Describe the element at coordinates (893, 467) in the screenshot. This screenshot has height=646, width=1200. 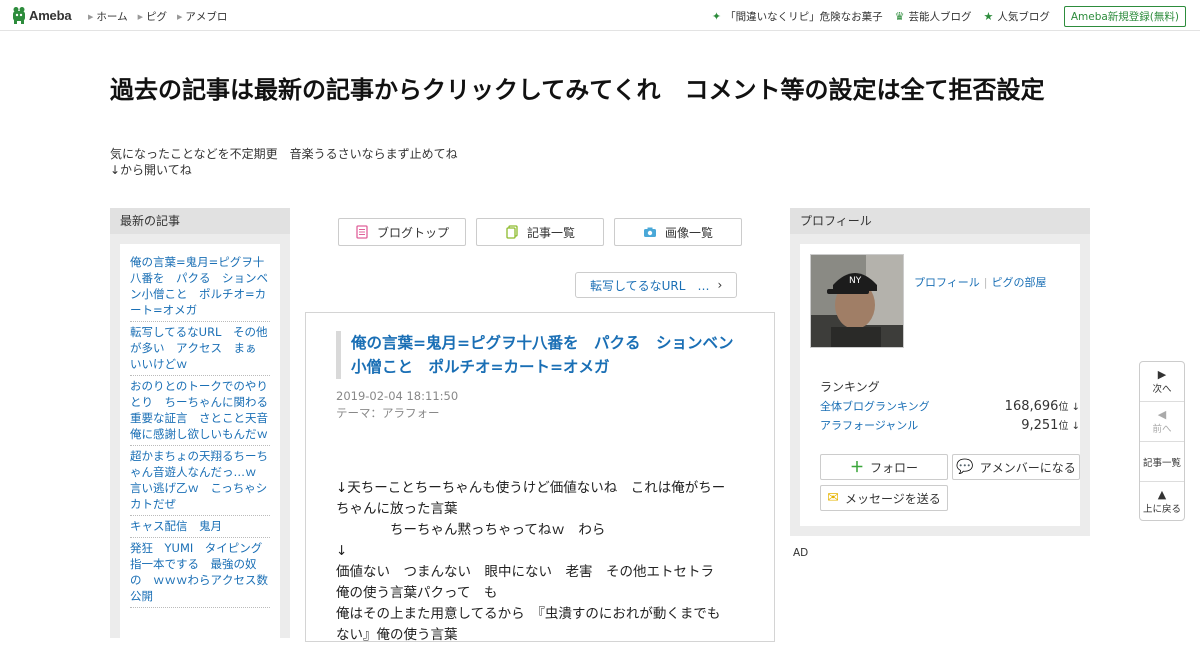
I see `button-label: フォロー` at that location.